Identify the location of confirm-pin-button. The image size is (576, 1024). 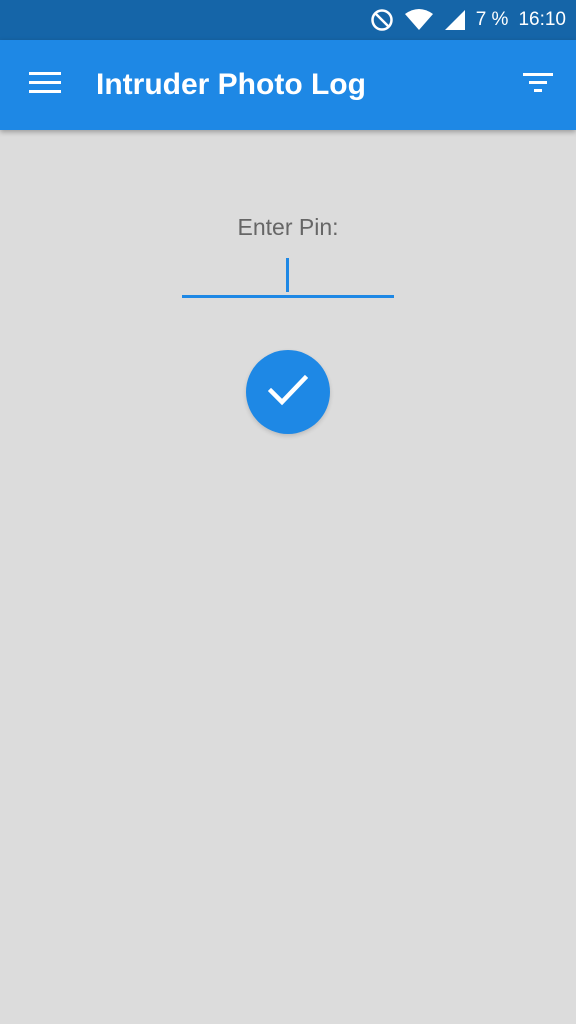
(288, 392).